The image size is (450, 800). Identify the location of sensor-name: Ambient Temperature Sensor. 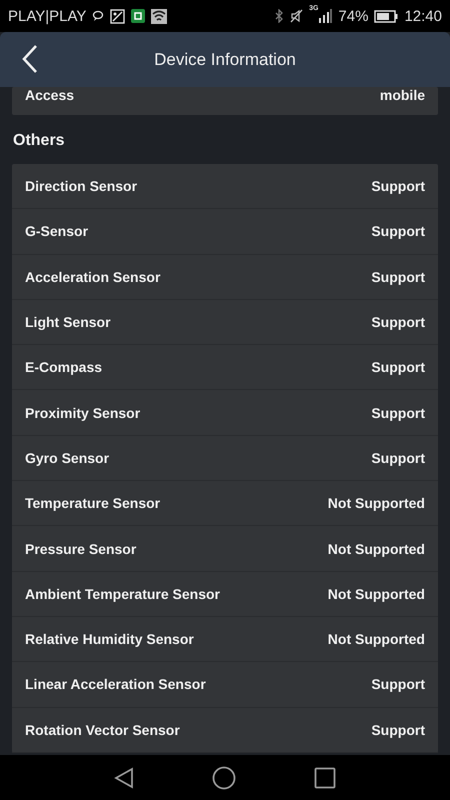
(122, 594).